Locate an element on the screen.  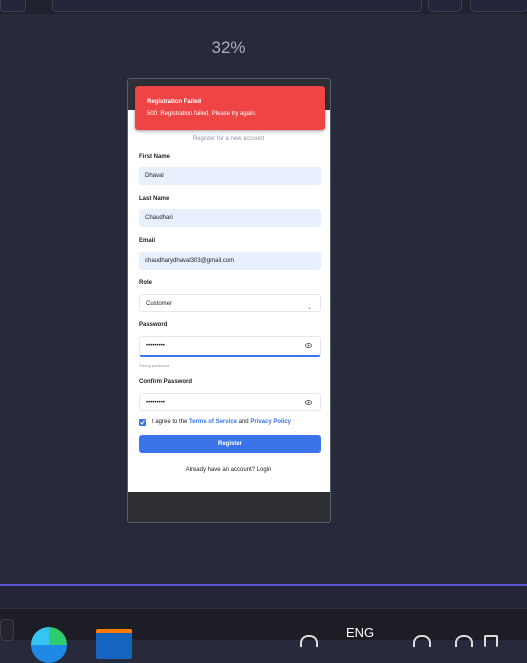
address-field is located at coordinates (237, 6).